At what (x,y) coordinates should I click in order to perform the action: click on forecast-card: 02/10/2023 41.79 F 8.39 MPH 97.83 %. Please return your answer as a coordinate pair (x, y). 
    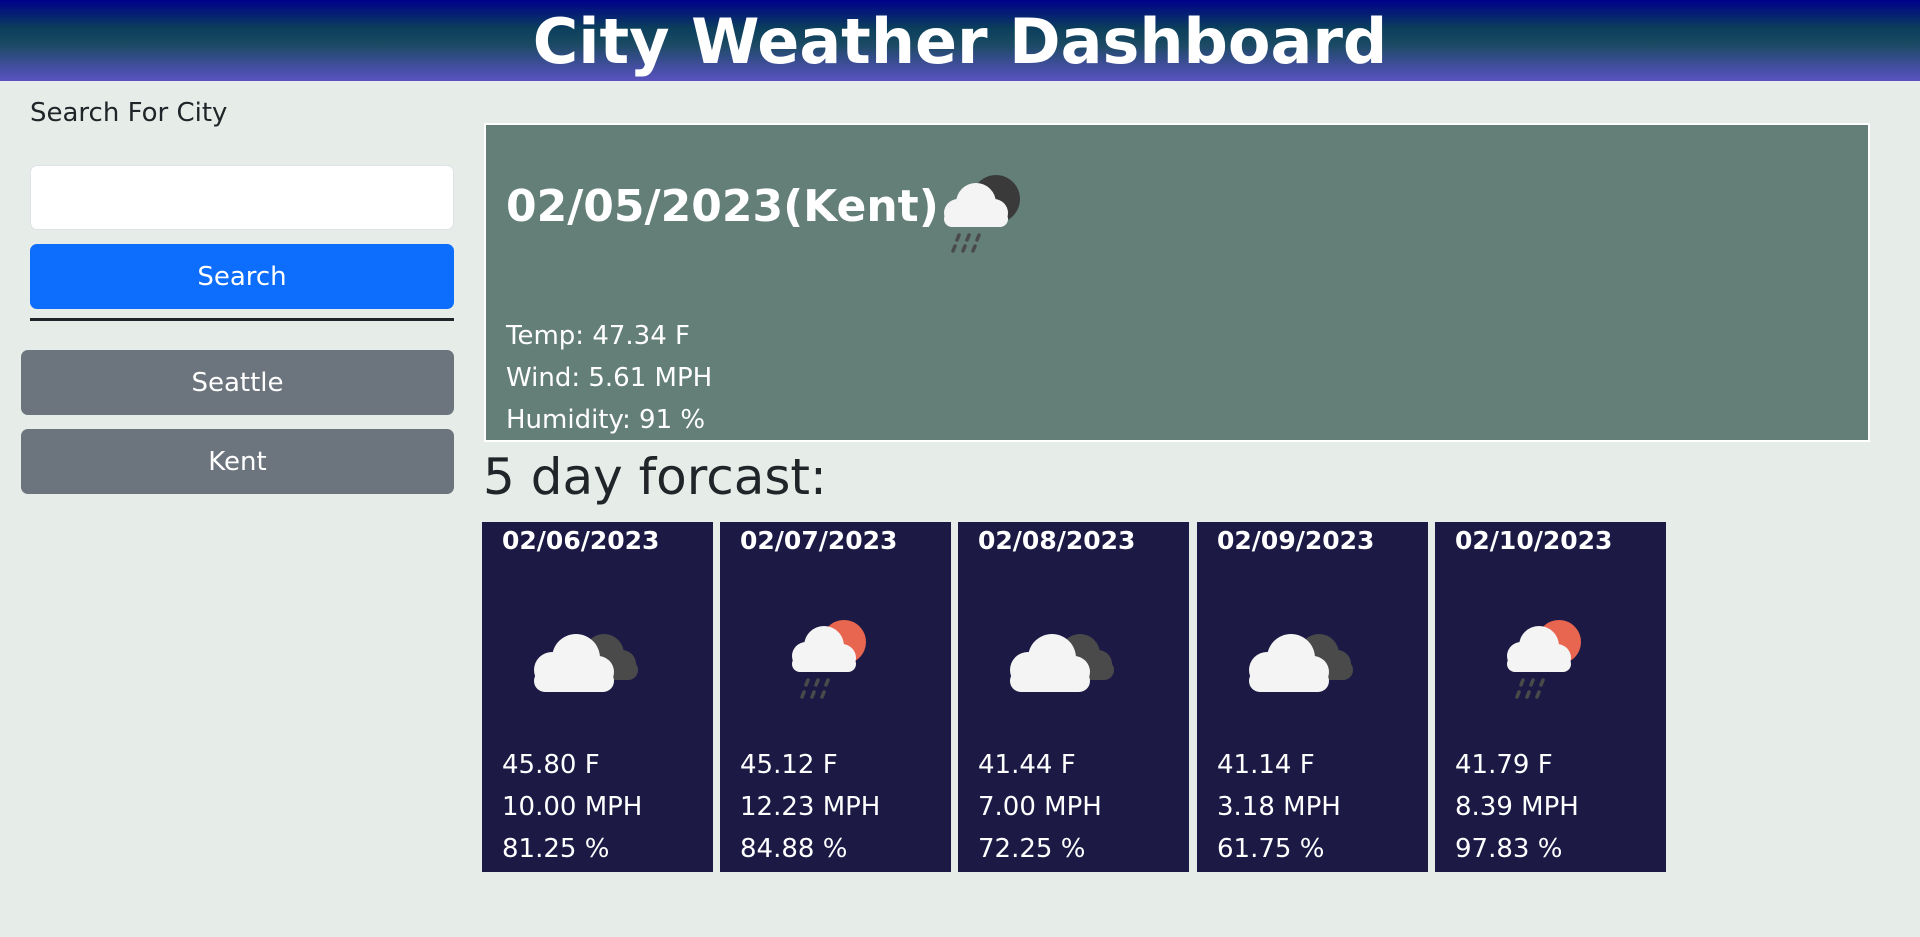
    Looking at the image, I should click on (1550, 697).